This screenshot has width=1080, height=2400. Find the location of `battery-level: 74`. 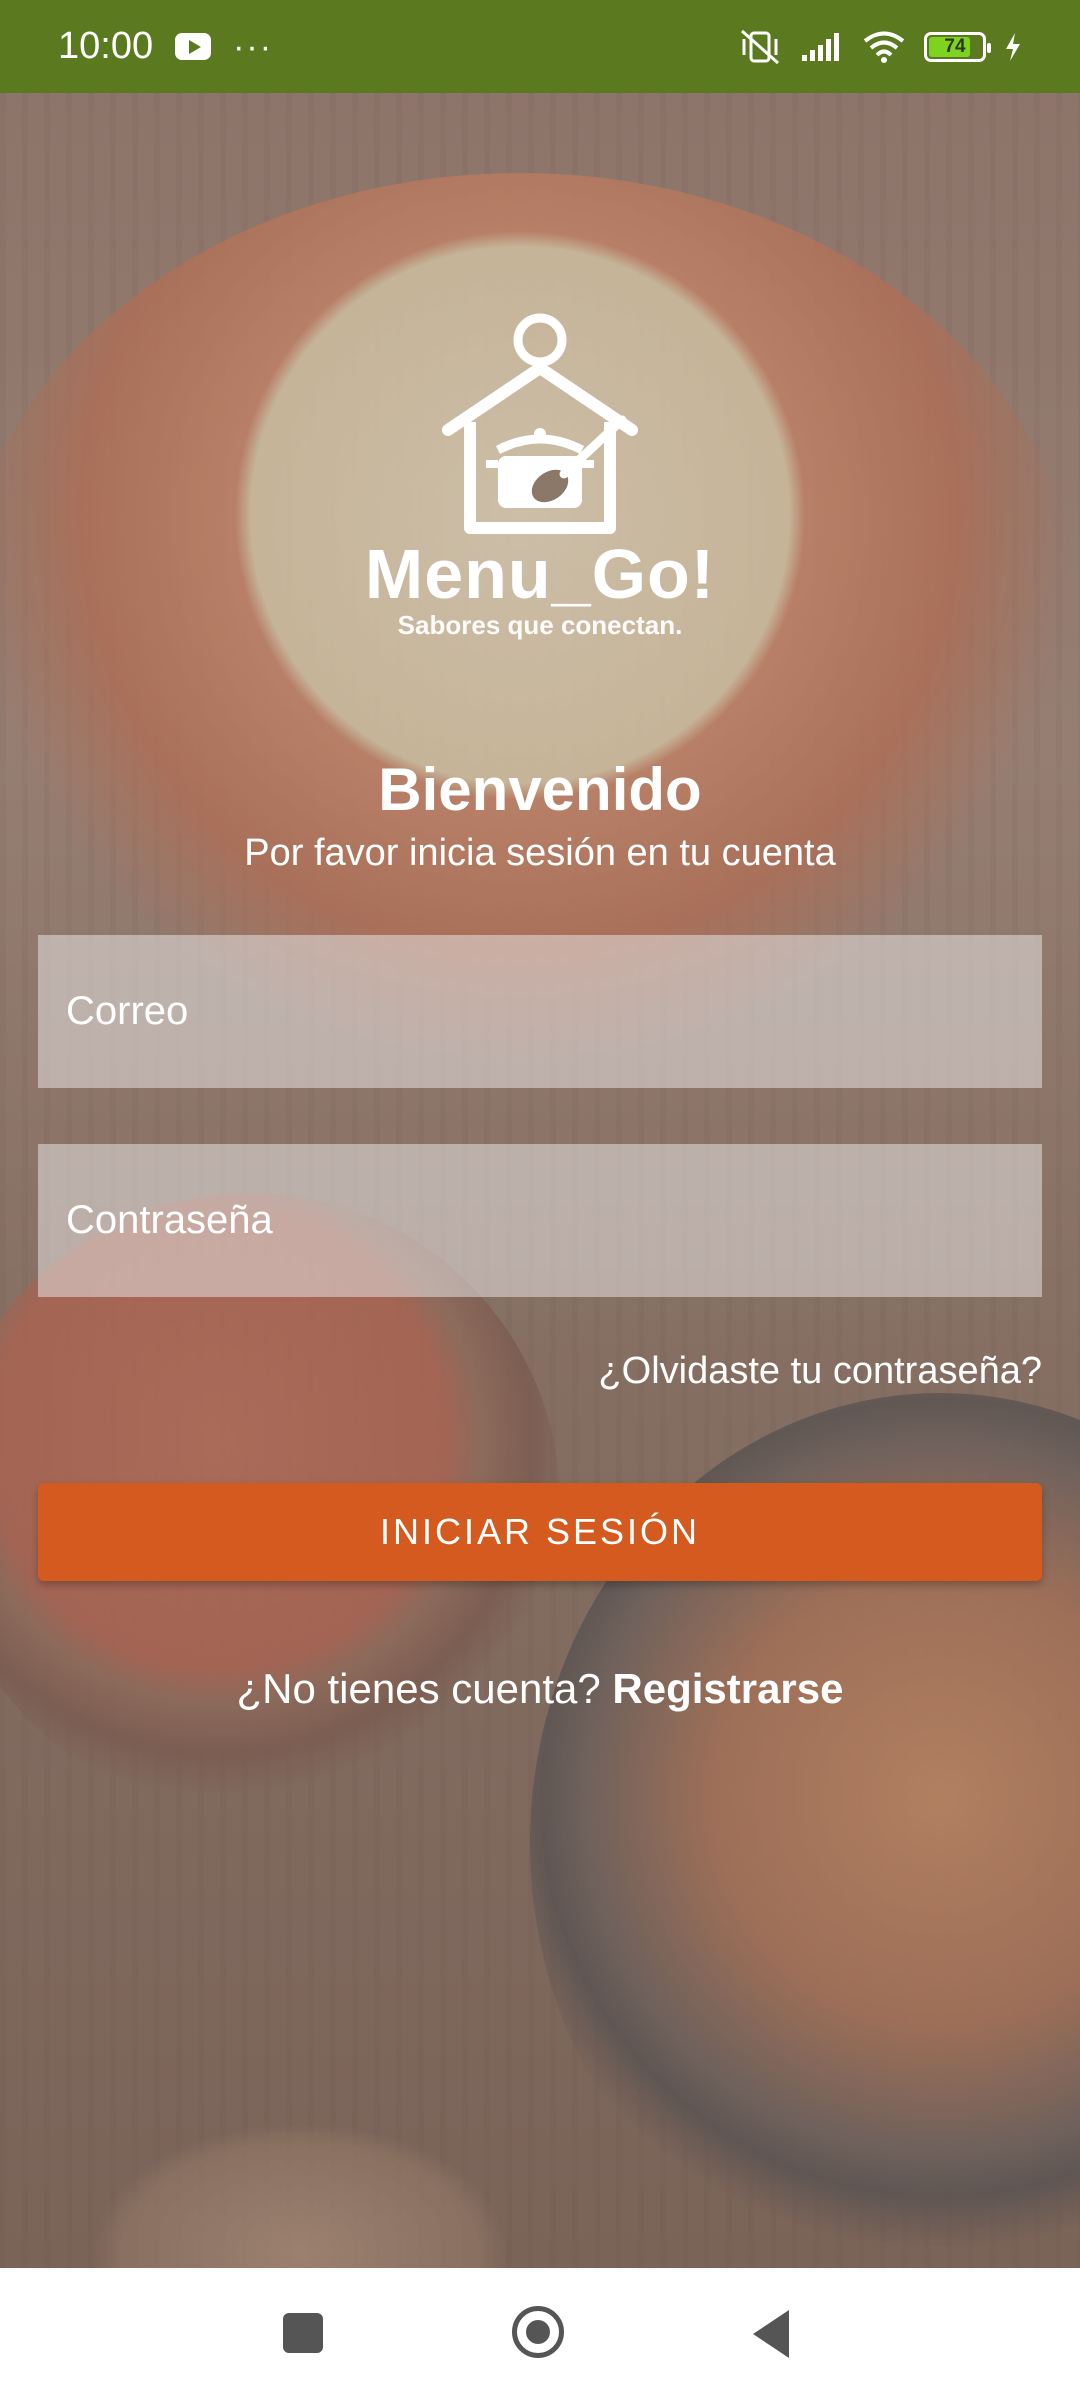

battery-level: 74 is located at coordinates (955, 46).